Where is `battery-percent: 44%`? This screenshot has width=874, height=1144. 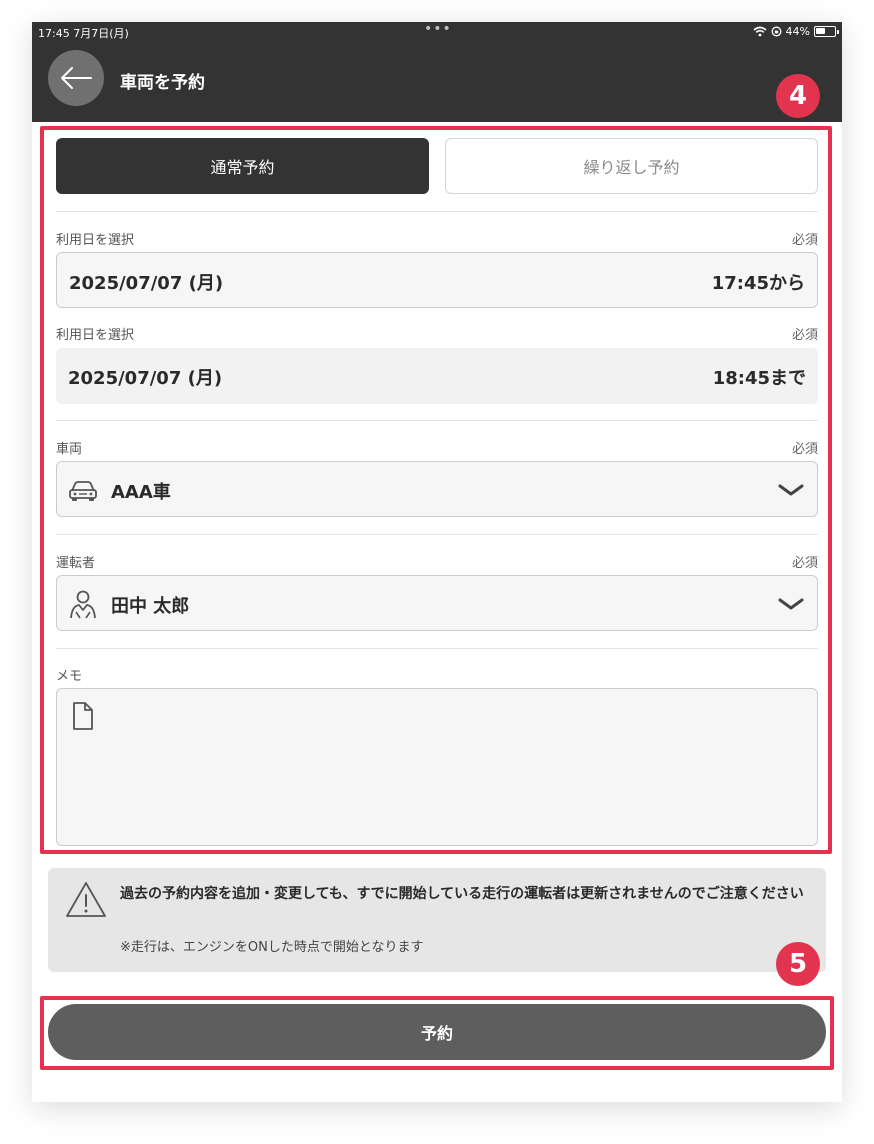 battery-percent: 44% is located at coordinates (797, 31).